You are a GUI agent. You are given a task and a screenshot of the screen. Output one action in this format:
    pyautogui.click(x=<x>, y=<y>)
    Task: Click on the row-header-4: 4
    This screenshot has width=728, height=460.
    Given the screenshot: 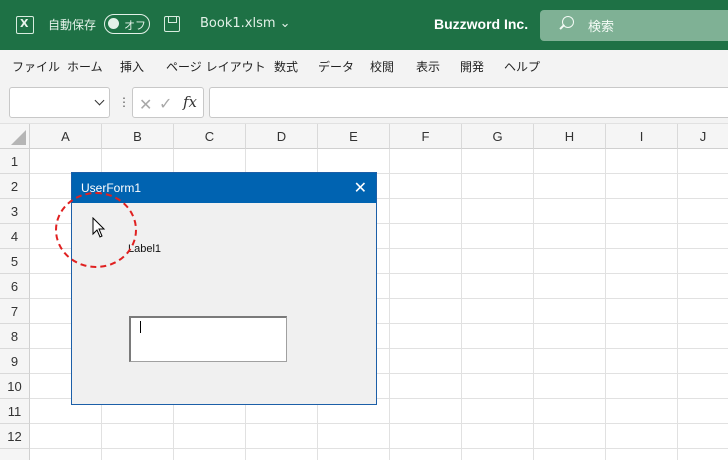 What is the action you would take?
    pyautogui.click(x=15, y=236)
    